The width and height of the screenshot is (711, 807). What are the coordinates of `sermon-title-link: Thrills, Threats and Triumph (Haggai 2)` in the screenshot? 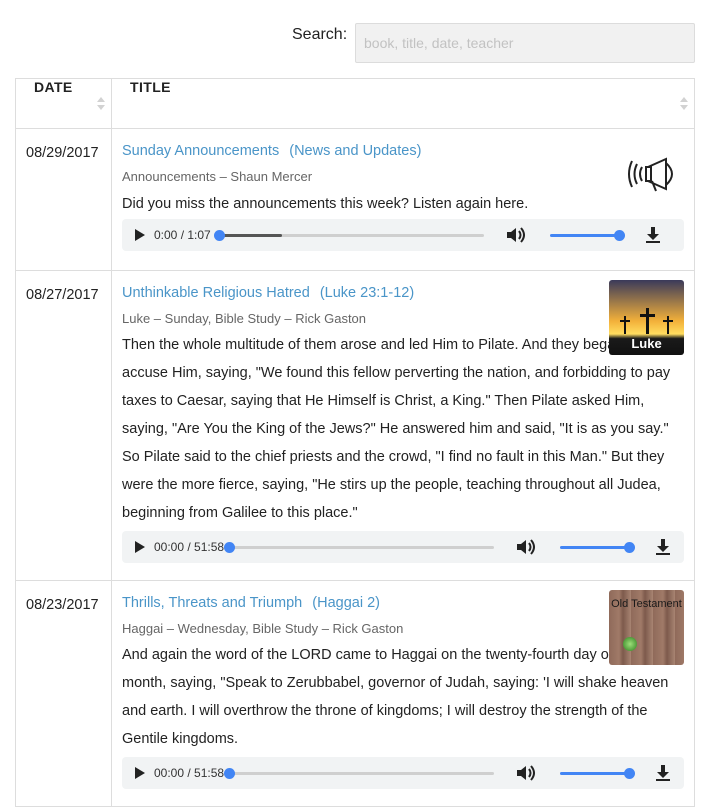 It's located at (251, 603).